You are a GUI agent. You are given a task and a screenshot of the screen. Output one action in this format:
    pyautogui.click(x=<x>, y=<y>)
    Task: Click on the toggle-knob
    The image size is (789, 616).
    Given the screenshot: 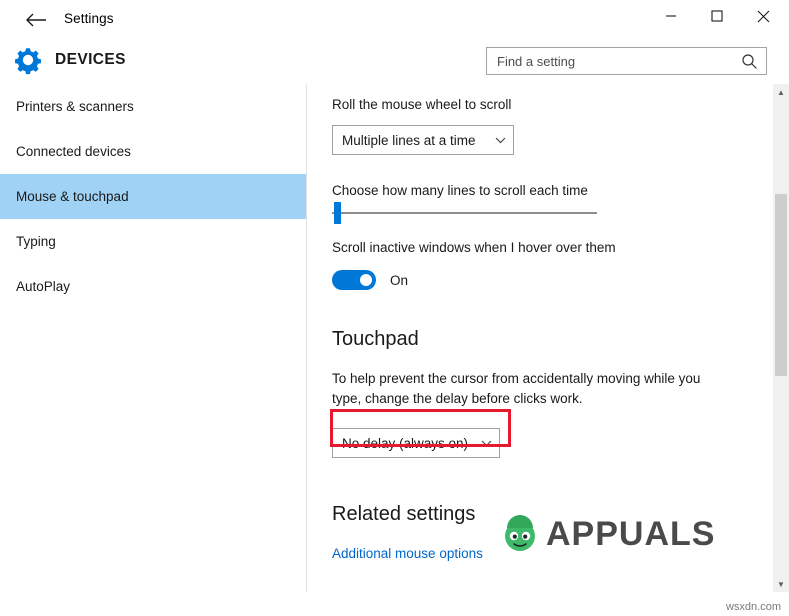 What is the action you would take?
    pyautogui.click(x=366, y=280)
    